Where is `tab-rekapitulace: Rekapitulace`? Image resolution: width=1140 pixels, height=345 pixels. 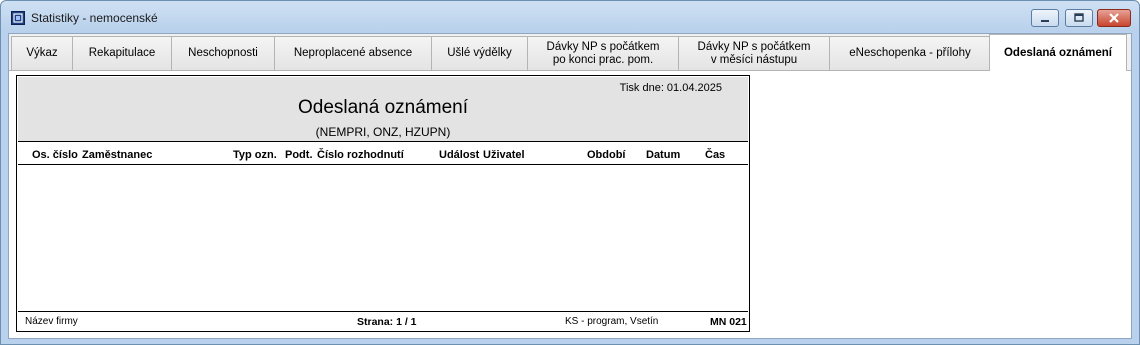 tab-rekapitulace: Rekapitulace is located at coordinates (122, 53).